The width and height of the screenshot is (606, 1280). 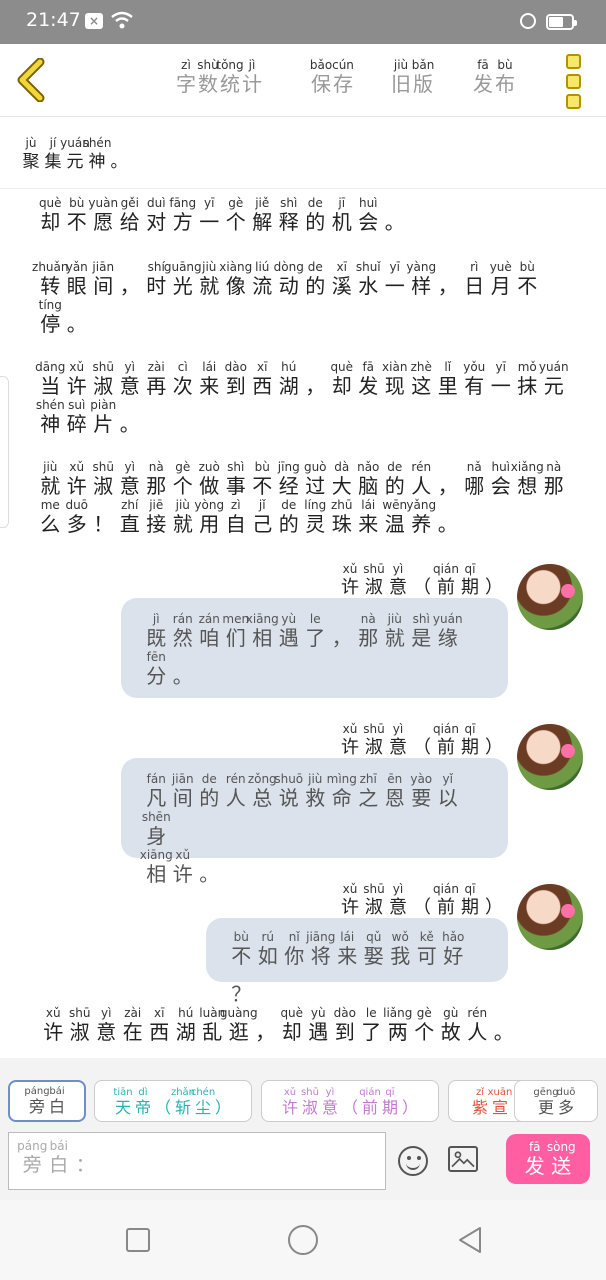 I want to click on hanzi: 解, so click(x=262, y=222).